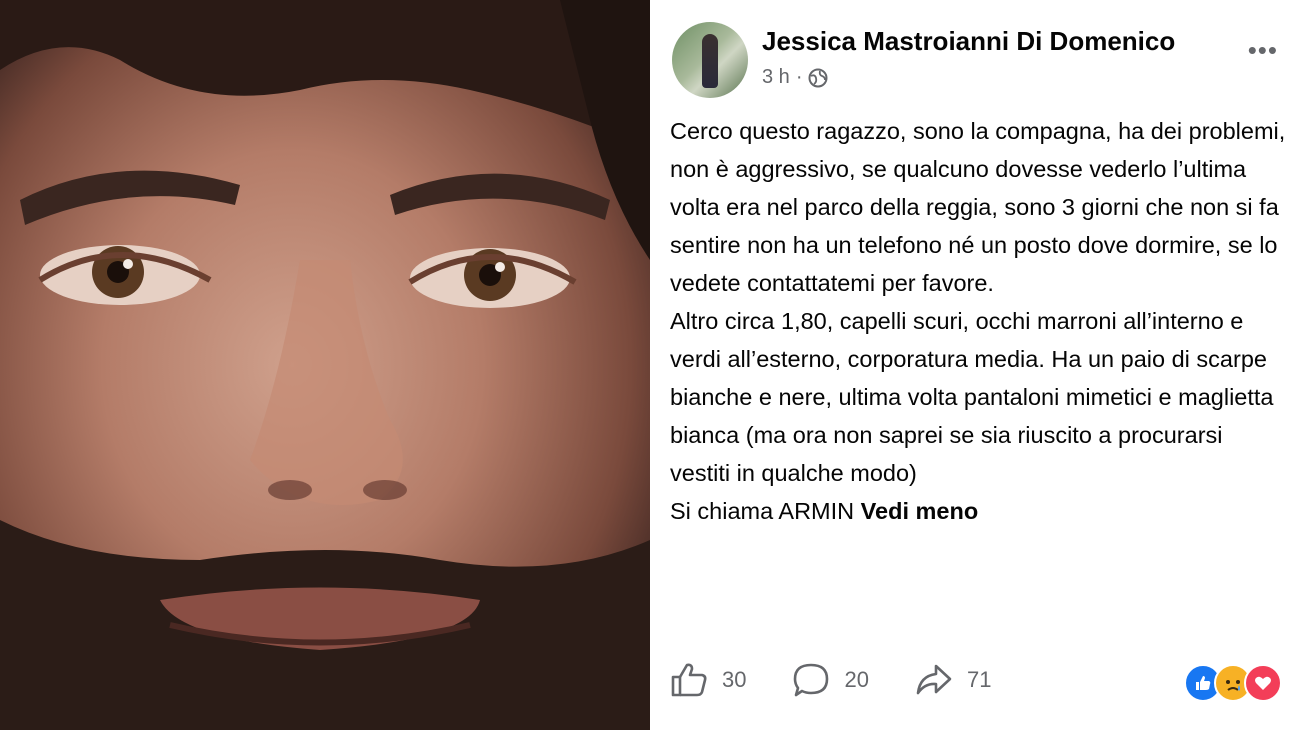  What do you see at coordinates (708, 680) in the screenshot?
I see `like-button: 30` at bounding box center [708, 680].